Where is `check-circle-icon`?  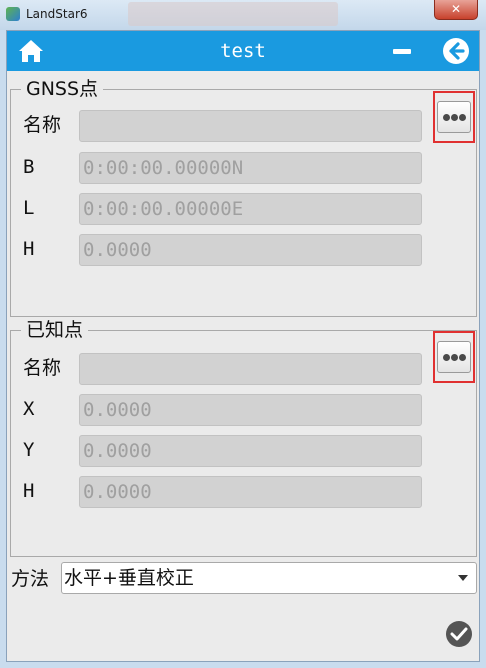 check-circle-icon is located at coordinates (459, 634).